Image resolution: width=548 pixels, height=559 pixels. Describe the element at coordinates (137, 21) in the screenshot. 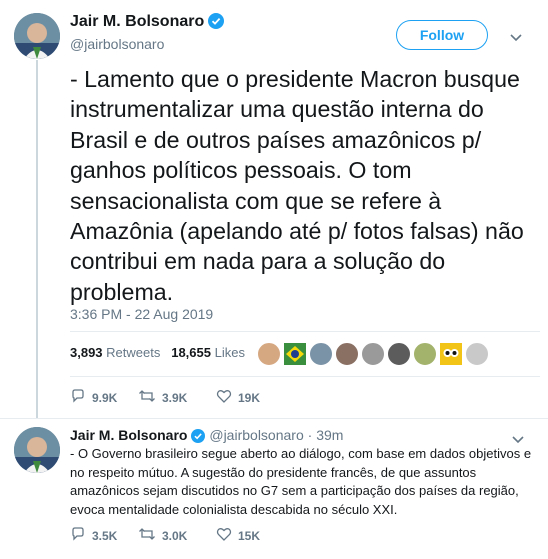

I see `author-name-text: Jair M. Bolsonaro` at that location.